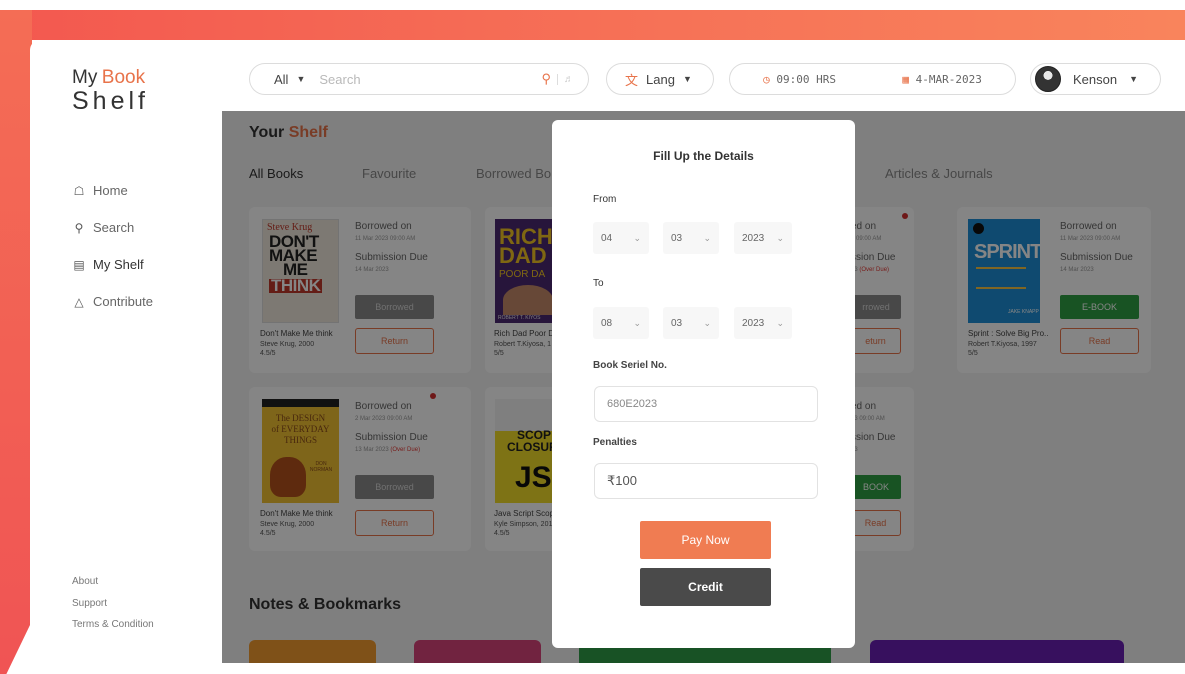 This screenshot has width=1185, height=674. I want to click on penalties-value: ₹100, so click(622, 480).